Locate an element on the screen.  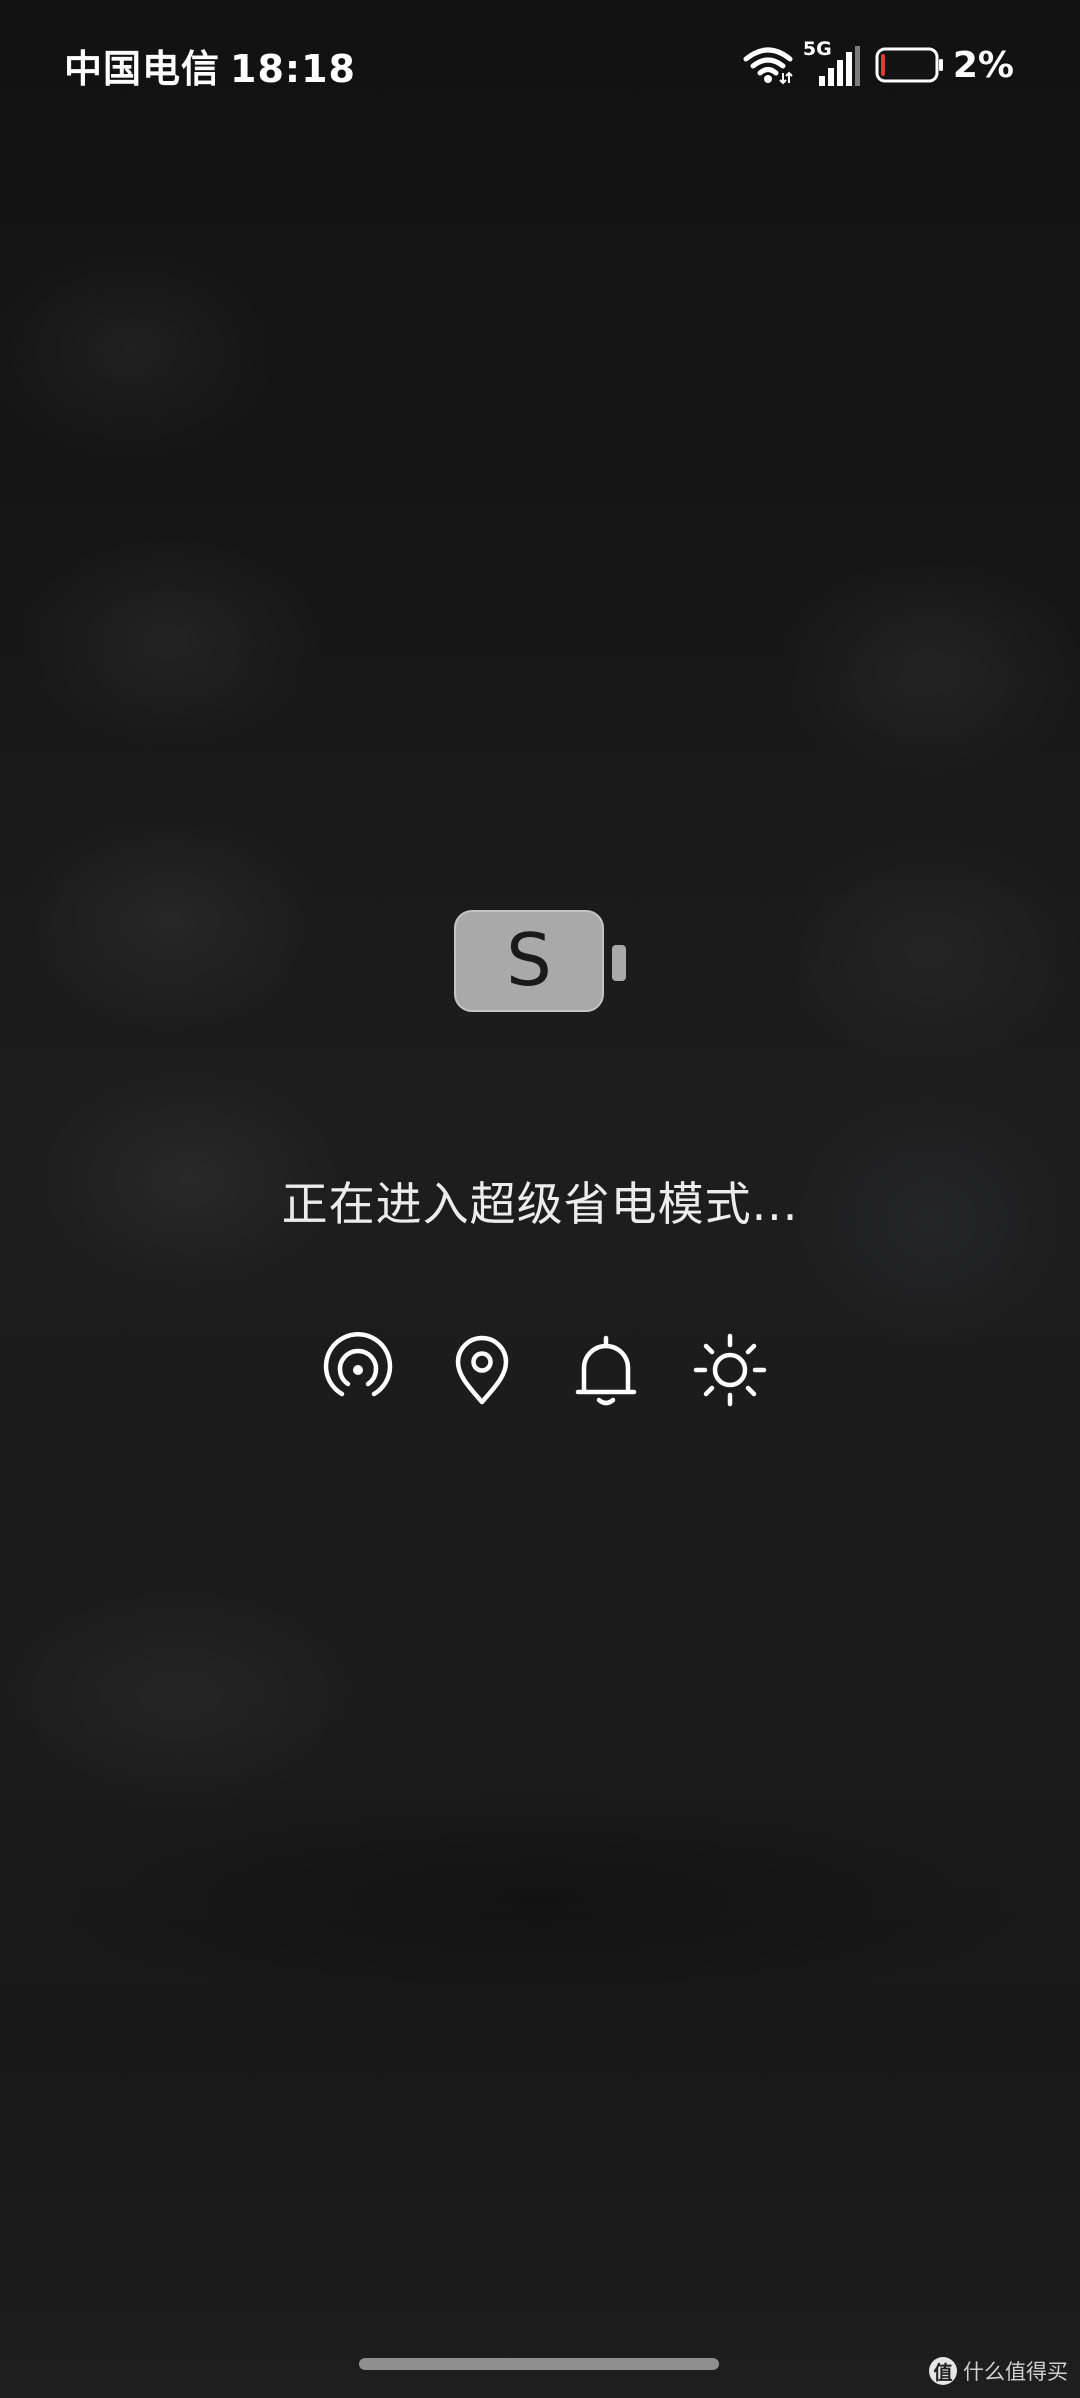
clock: 18:18 is located at coordinates (293, 69).